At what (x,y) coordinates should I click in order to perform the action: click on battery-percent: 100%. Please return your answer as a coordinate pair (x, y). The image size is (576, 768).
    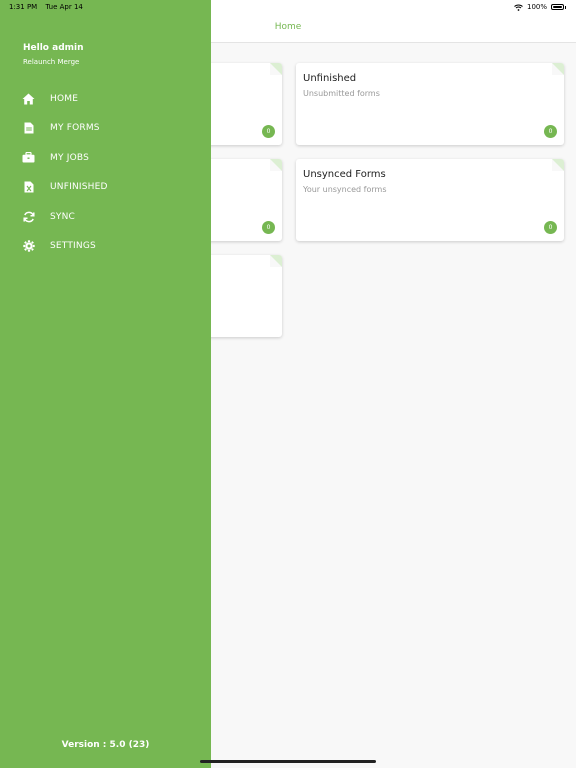
    Looking at the image, I should click on (536, 7).